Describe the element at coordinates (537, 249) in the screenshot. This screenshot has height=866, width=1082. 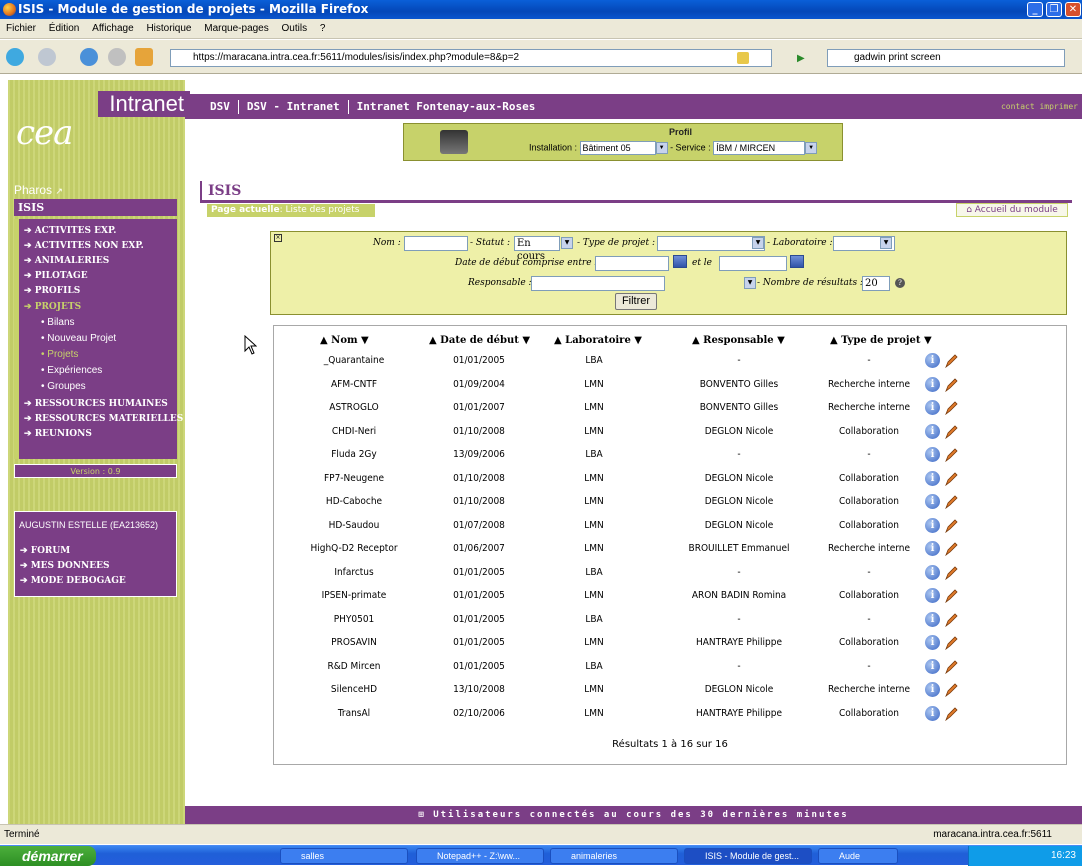
I see `statut-select: En cours` at that location.